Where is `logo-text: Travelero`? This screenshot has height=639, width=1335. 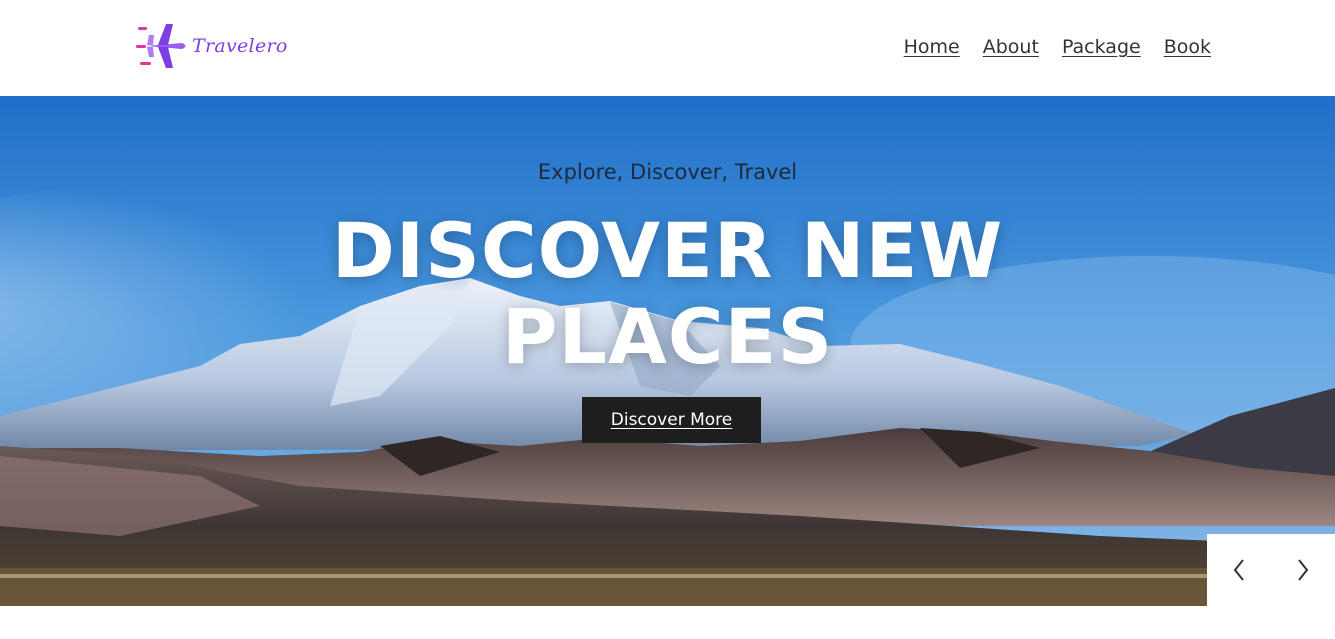
logo-text: Travelero is located at coordinates (240, 46).